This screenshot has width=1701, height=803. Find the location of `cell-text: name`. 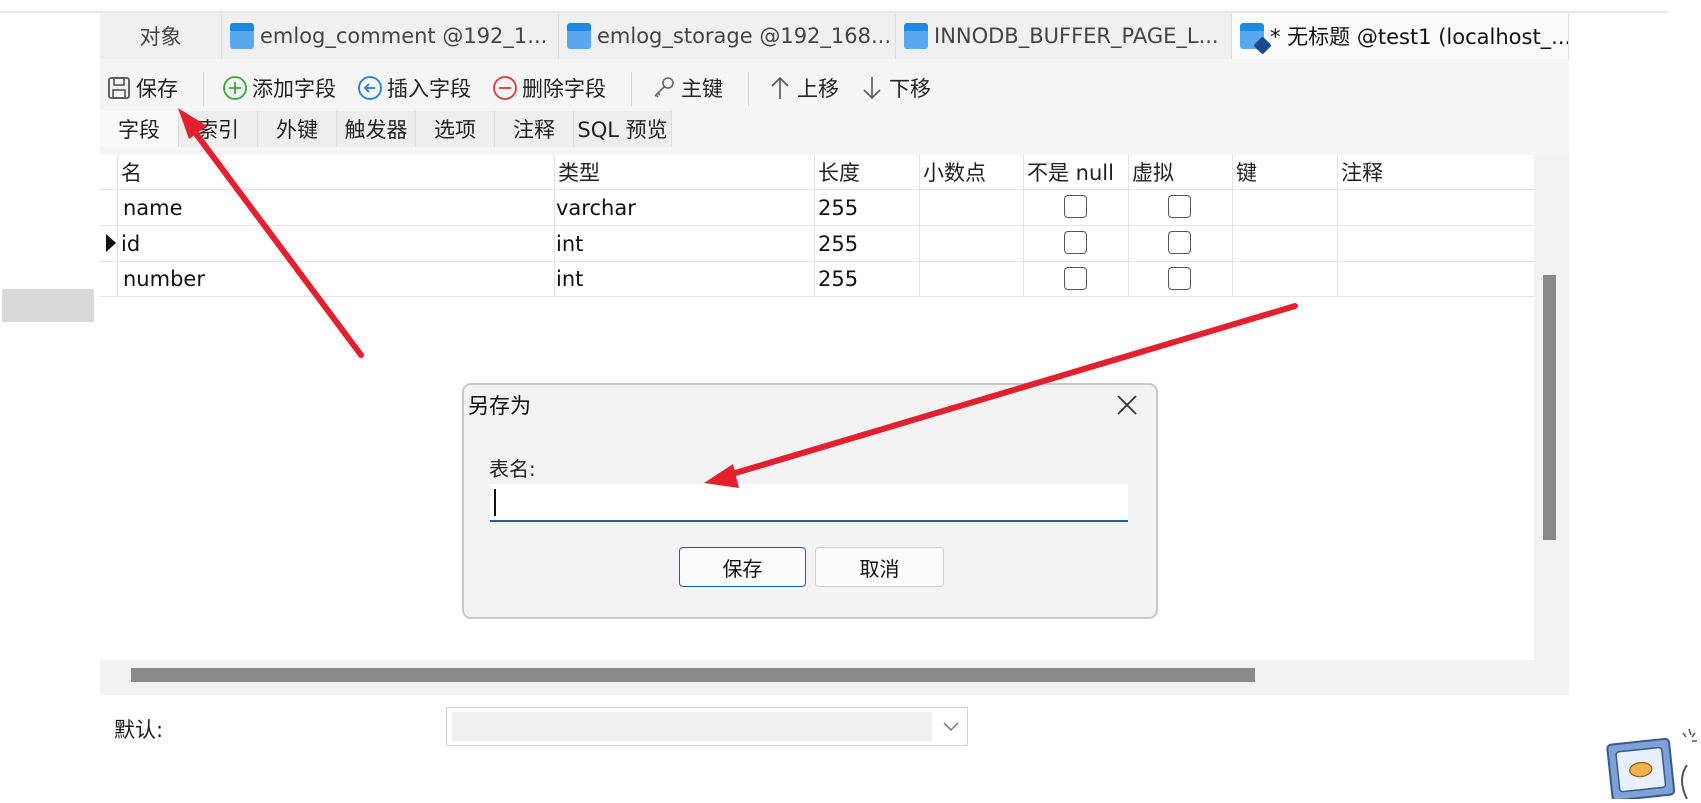

cell-text: name is located at coordinates (153, 207).